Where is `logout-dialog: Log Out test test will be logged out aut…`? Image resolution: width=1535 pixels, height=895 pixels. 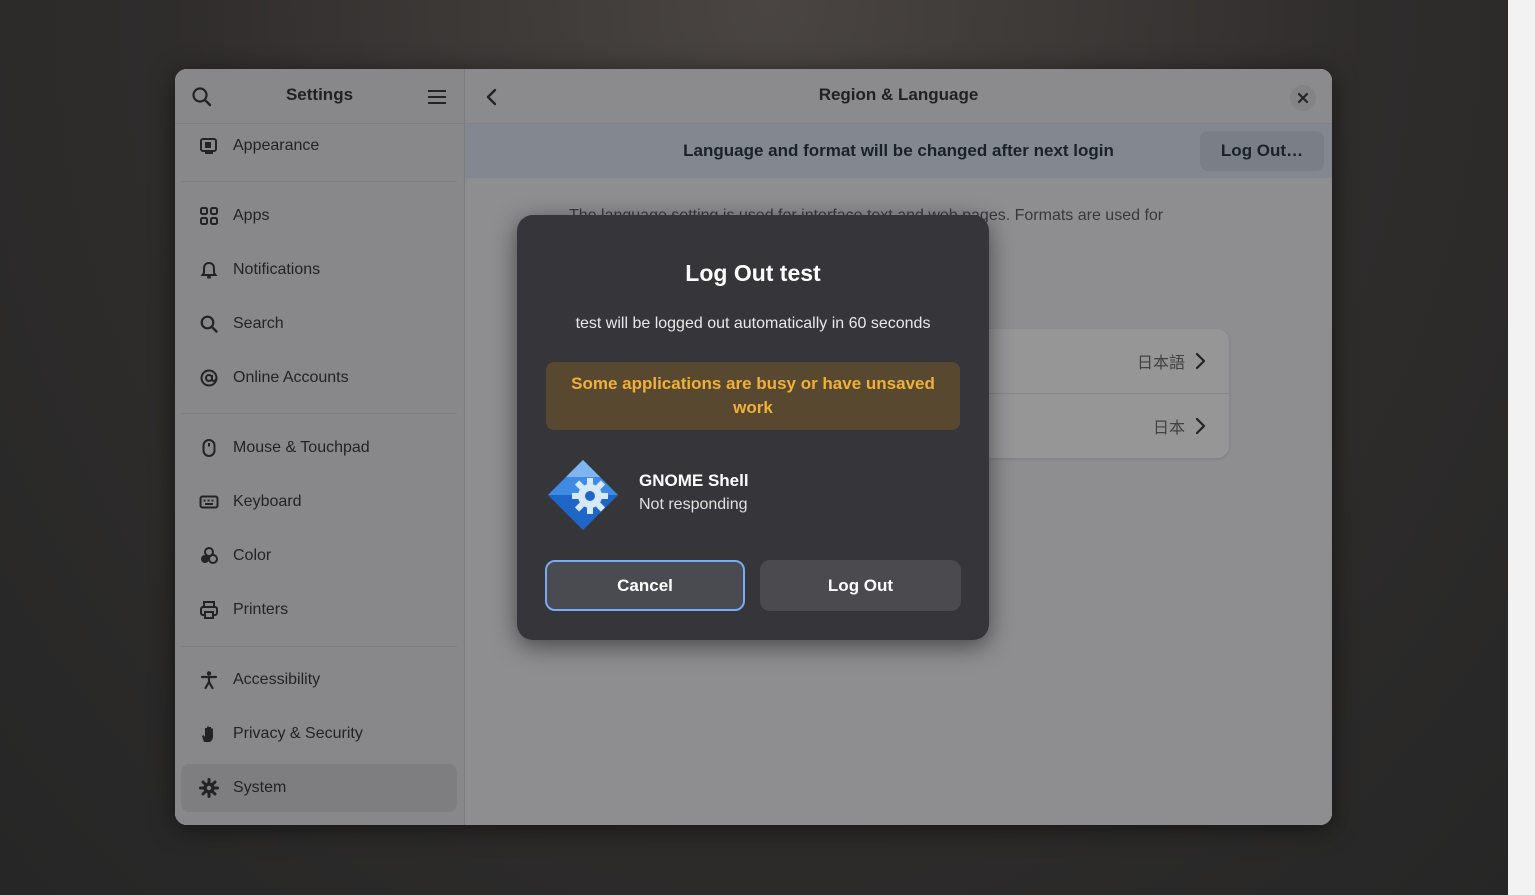 logout-dialog: Log Out test test will be logged out aut… is located at coordinates (753, 427).